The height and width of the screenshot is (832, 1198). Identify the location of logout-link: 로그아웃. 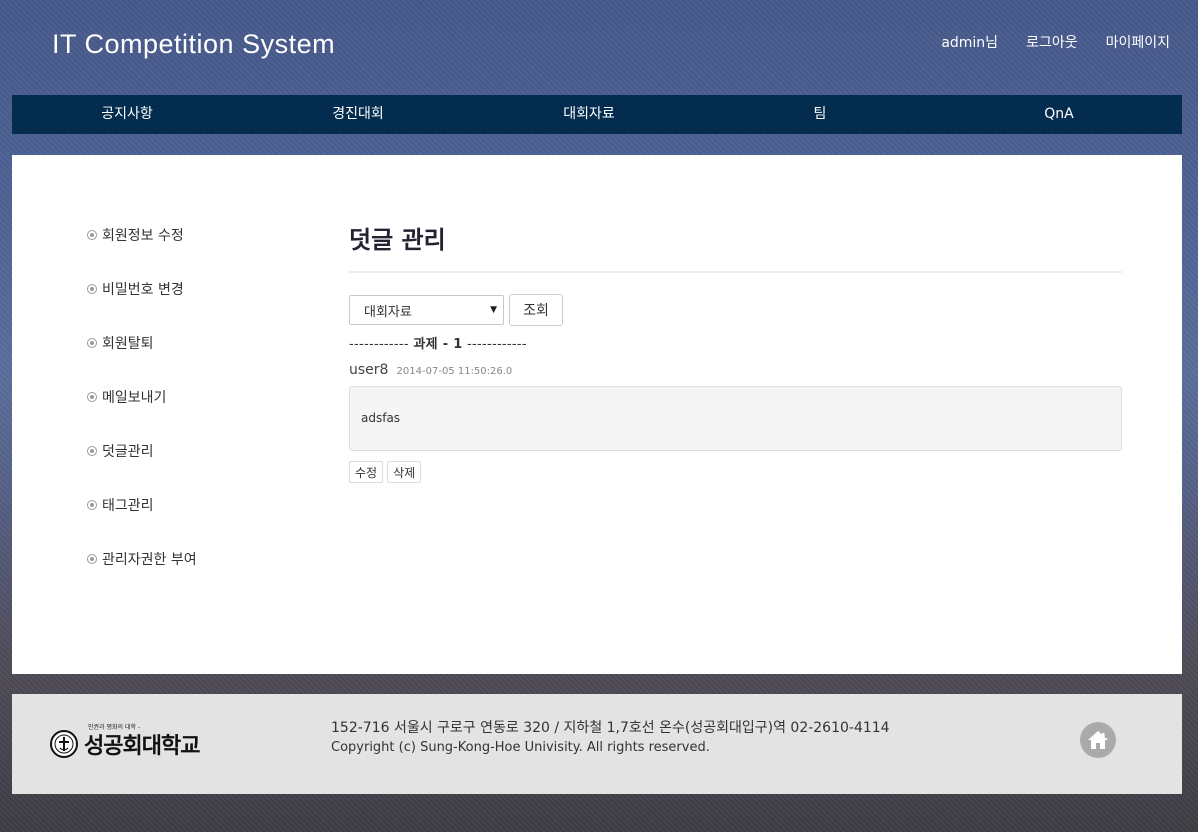
(1052, 42).